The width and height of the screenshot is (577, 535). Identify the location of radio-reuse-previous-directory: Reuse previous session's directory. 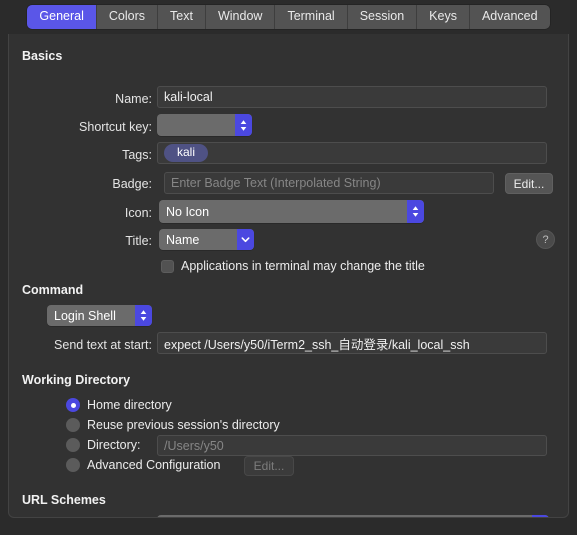
(173, 425).